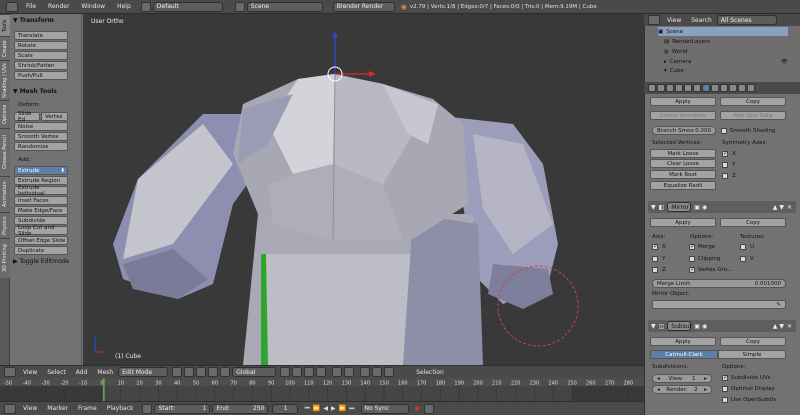 The width and height of the screenshot is (800, 415). I want to click on proportional-edit-icon, so click(337, 372).